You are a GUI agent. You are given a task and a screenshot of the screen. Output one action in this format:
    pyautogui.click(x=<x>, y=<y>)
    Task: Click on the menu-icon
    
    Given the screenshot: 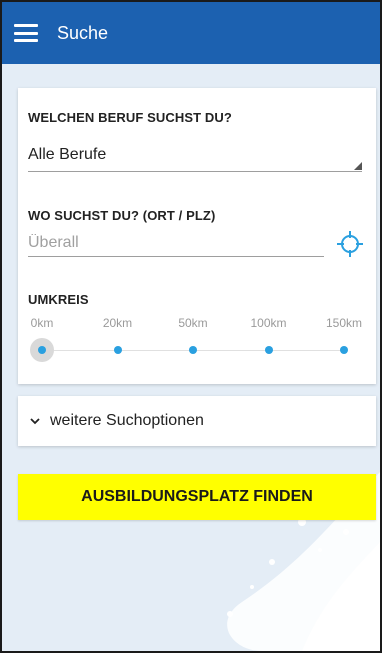 What is the action you would take?
    pyautogui.click(x=26, y=33)
    